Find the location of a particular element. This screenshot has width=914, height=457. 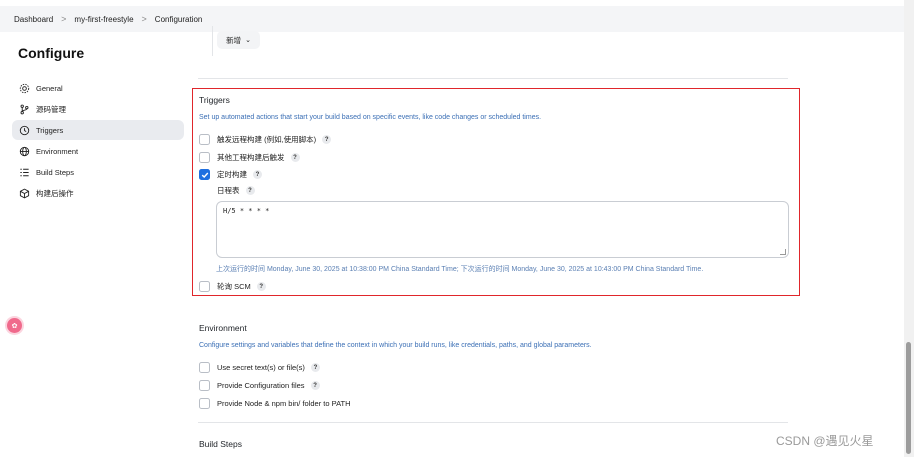

globe-icon is located at coordinates (24, 151).